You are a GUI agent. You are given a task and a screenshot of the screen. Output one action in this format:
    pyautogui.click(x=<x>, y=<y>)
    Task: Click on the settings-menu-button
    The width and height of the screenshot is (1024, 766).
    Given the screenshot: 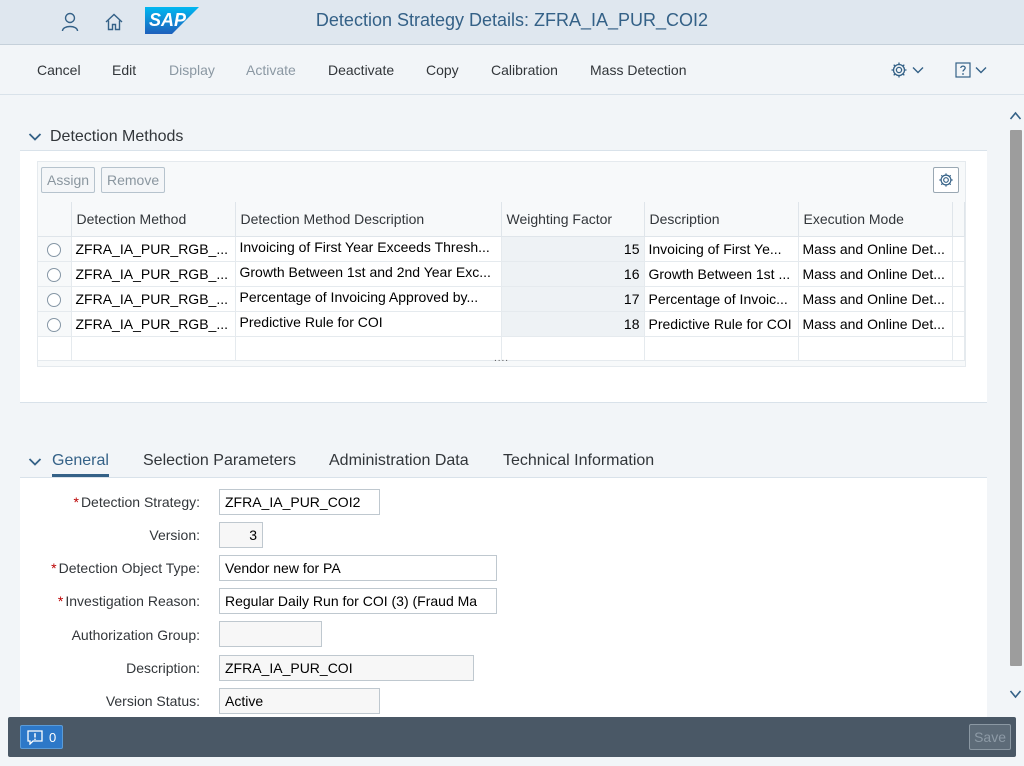 What is the action you would take?
    pyautogui.click(x=907, y=70)
    